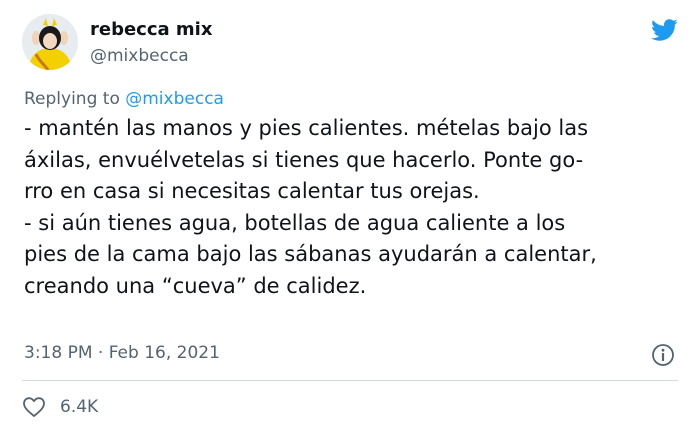 Image resolution: width=700 pixels, height=433 pixels. I want to click on tweet-text-line: creando una “cueva” de calidez., so click(195, 285).